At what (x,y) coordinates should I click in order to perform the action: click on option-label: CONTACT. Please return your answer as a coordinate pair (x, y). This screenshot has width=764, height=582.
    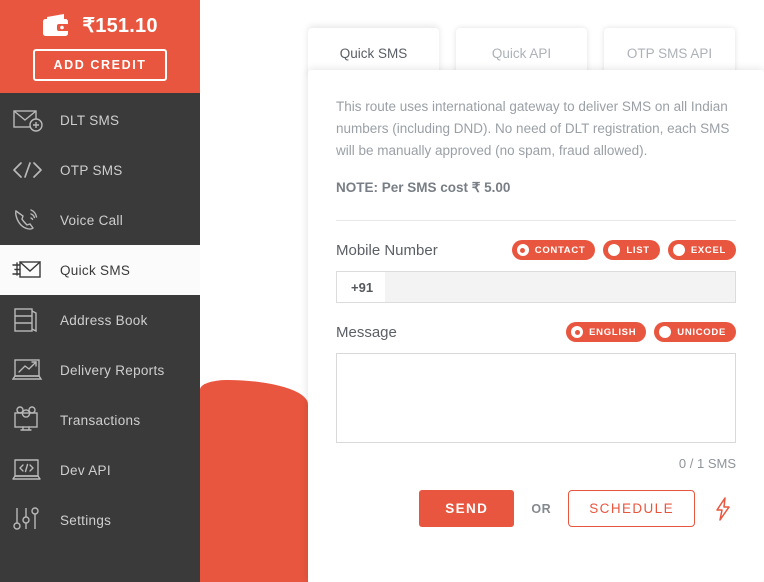
    Looking at the image, I should click on (560, 250).